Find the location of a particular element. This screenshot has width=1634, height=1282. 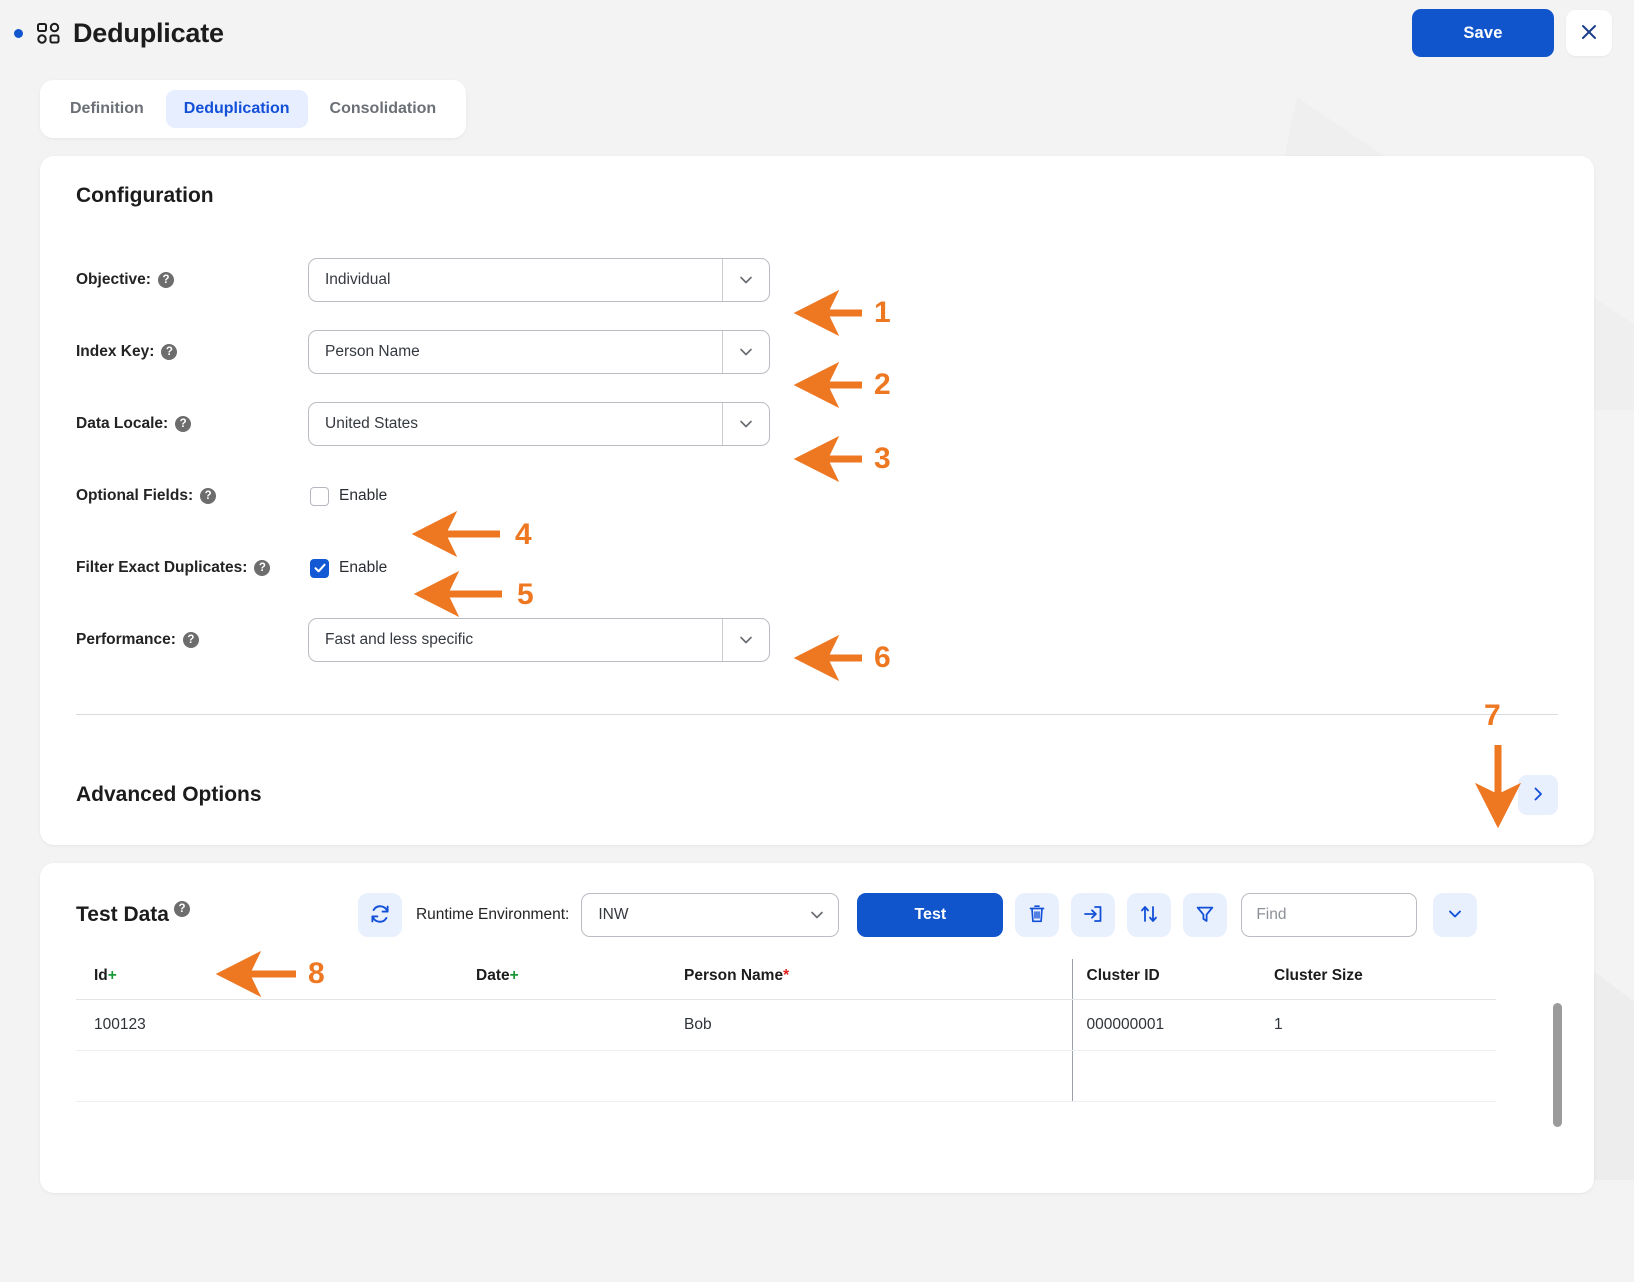

cell-cluster-size: 1 is located at coordinates (1385, 1025).